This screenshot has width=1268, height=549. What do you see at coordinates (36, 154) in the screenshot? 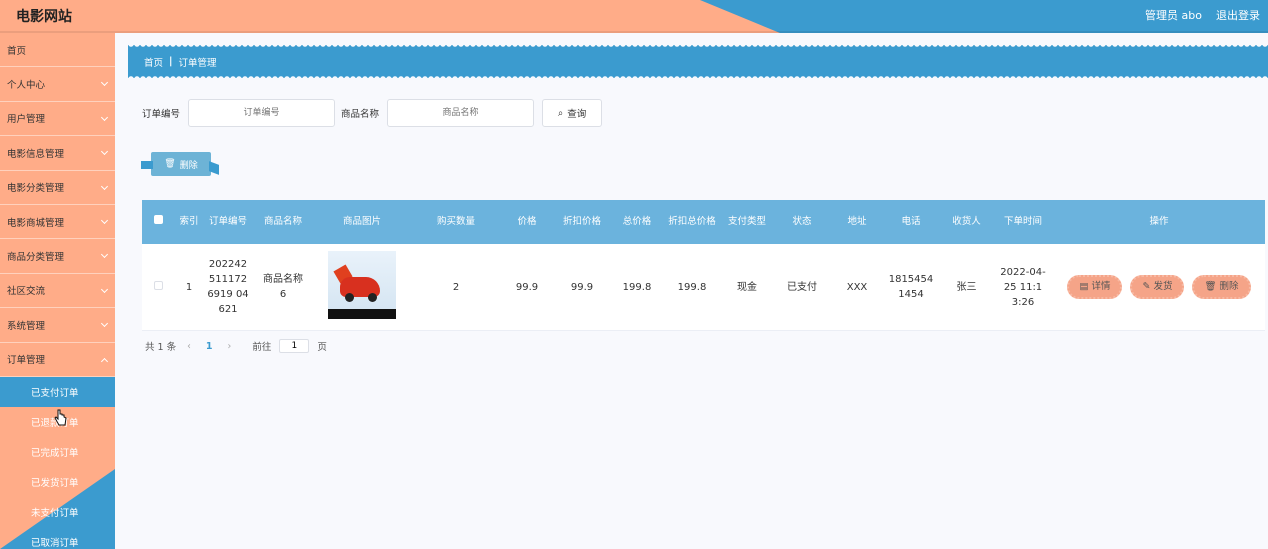
I see `sidebar-item-label: 电影信息管理` at bounding box center [36, 154].